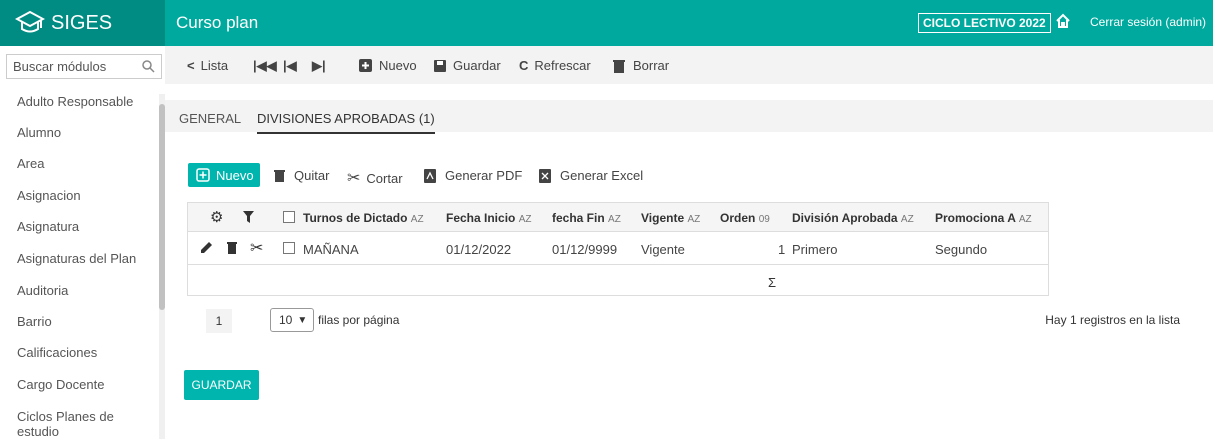  I want to click on refresh-icon: C, so click(524, 65).